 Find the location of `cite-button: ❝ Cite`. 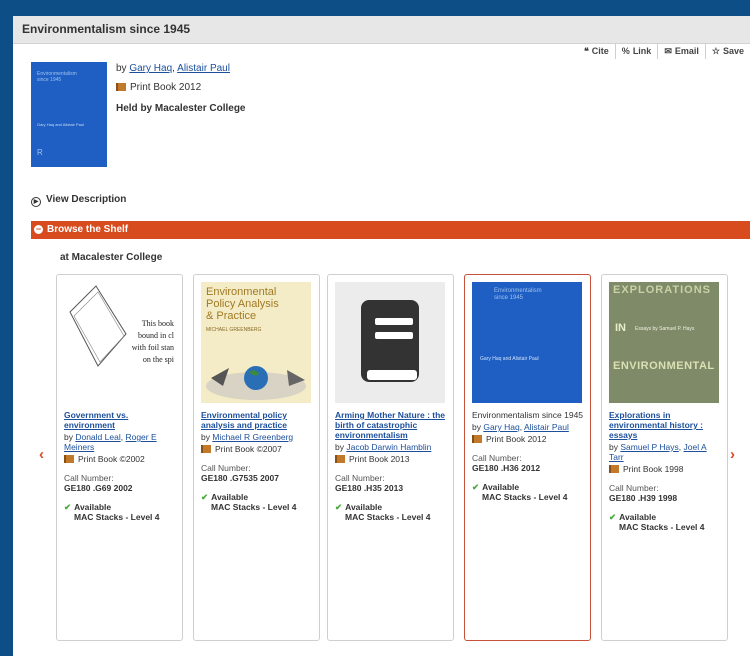

cite-button: ❝ Cite is located at coordinates (596, 51).